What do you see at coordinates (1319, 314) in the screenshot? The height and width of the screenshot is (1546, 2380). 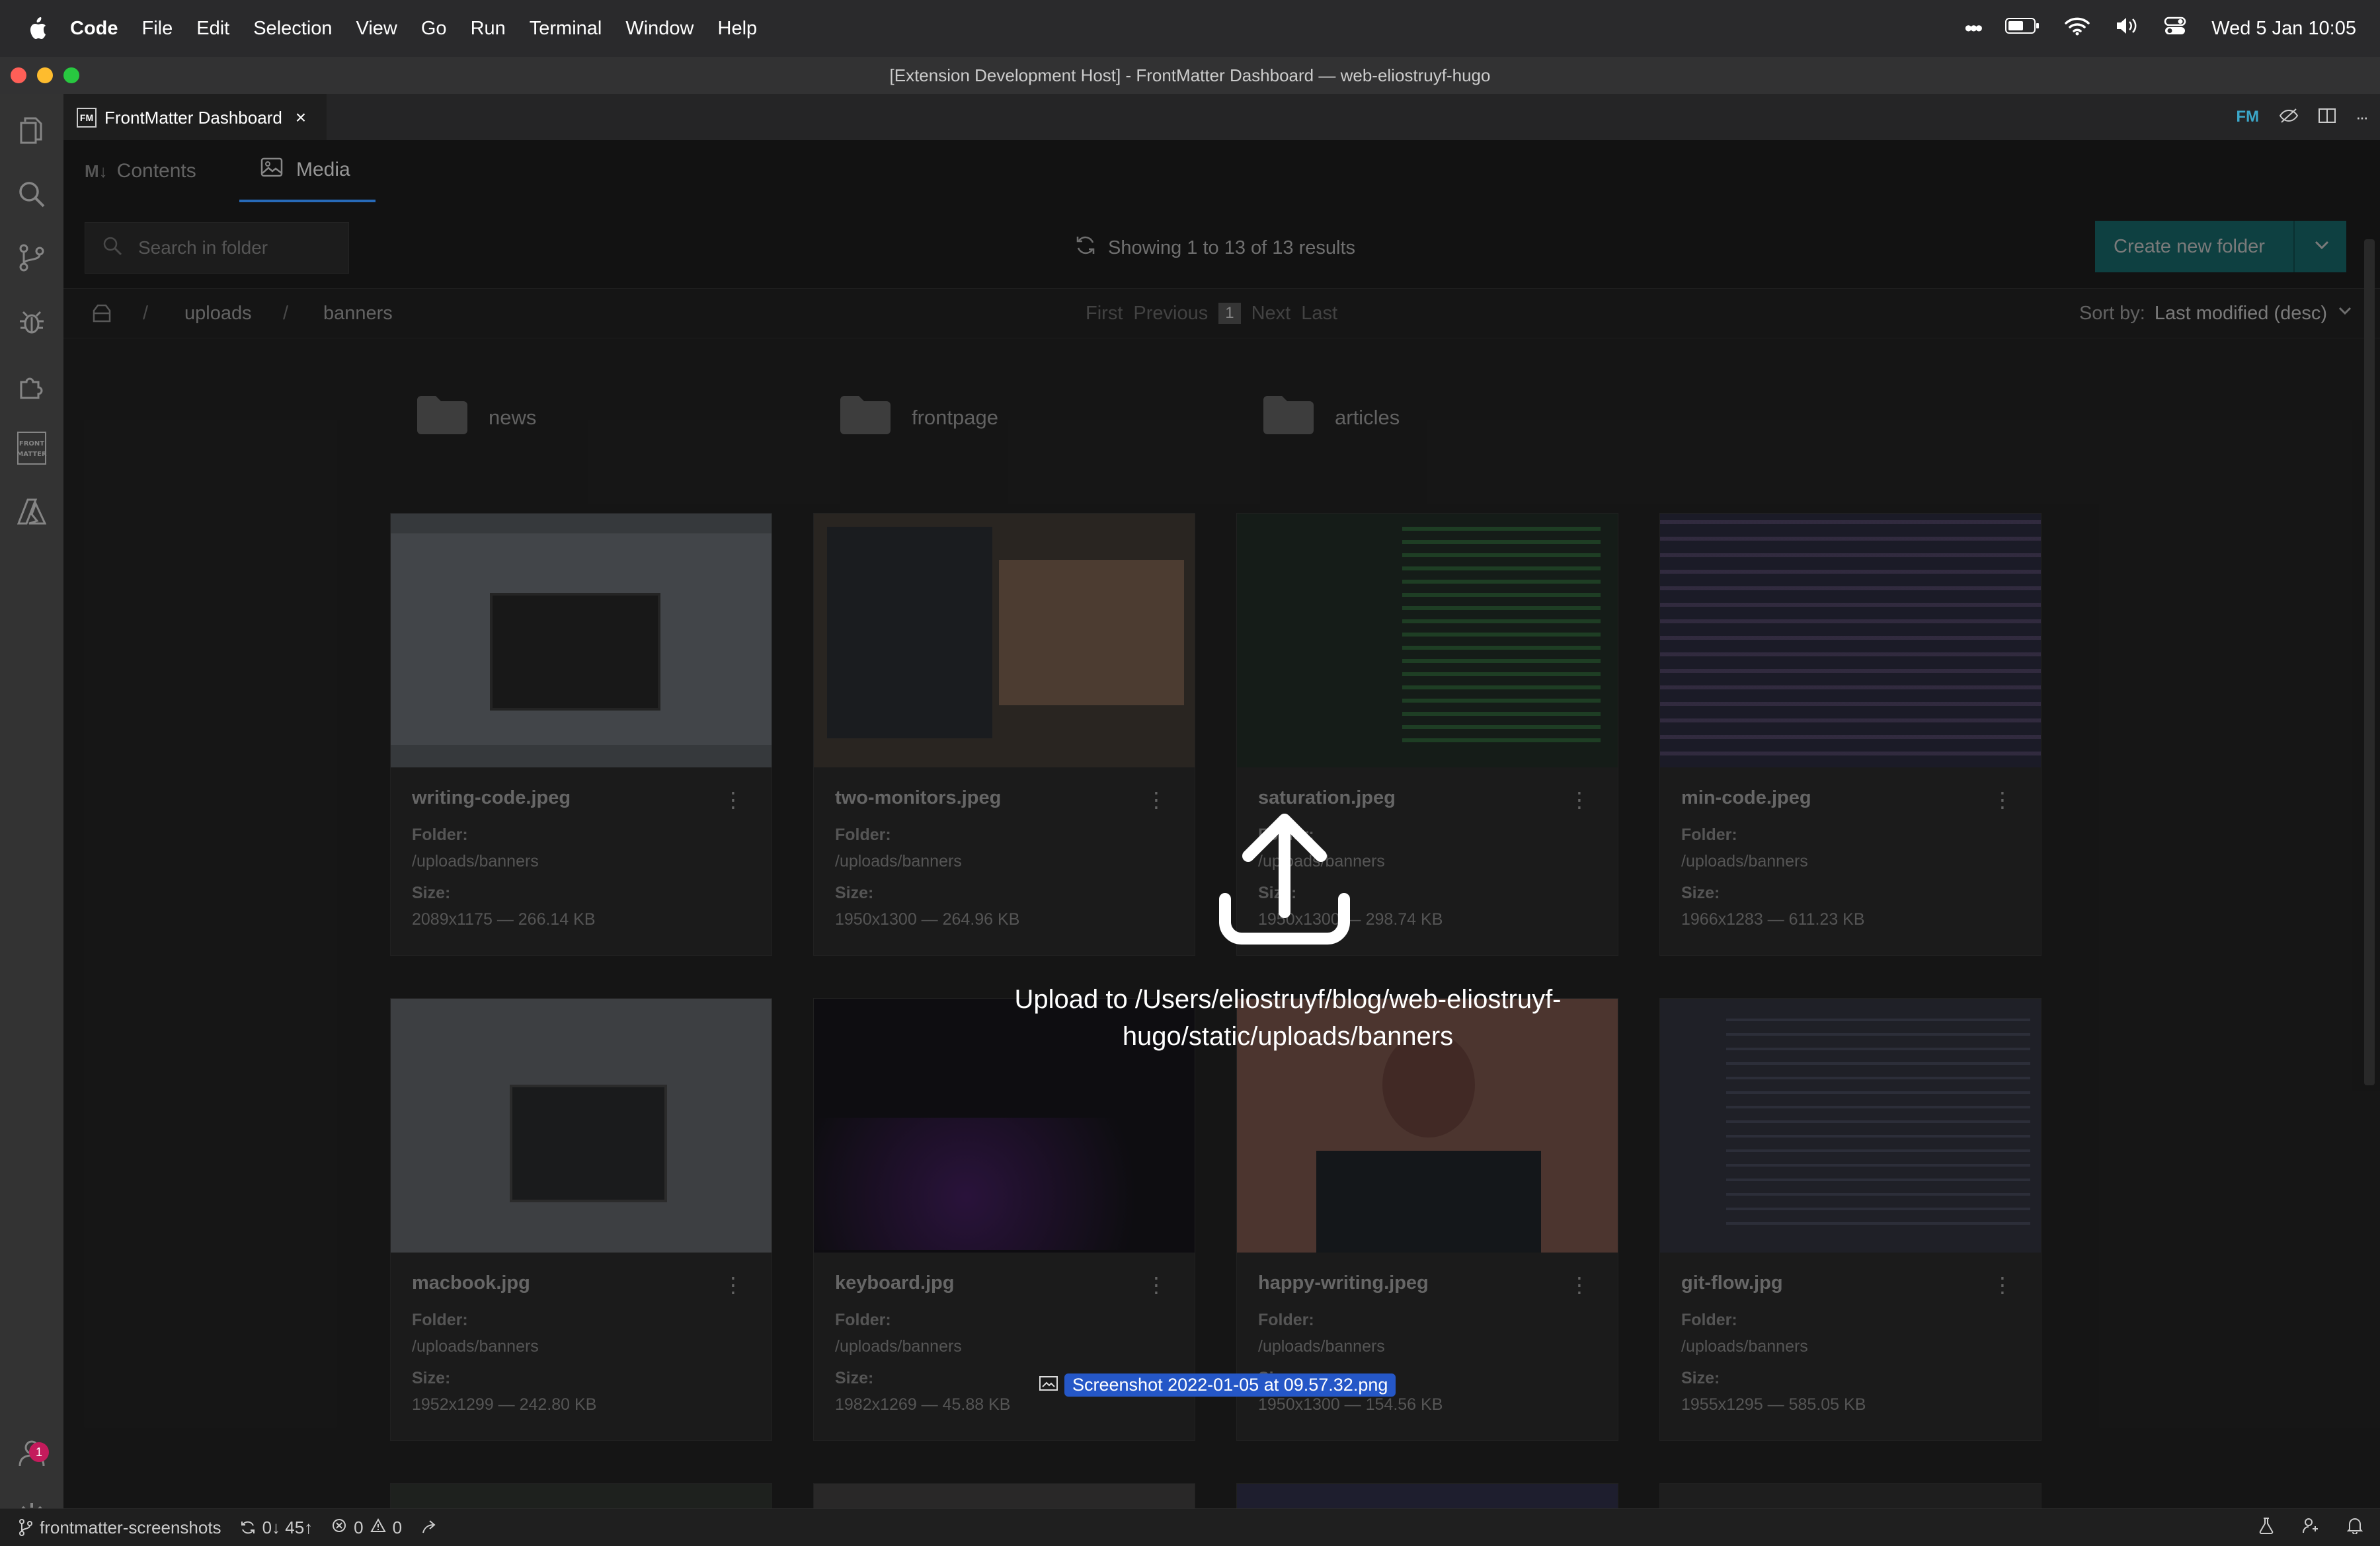 I see `pager-last: Last` at bounding box center [1319, 314].